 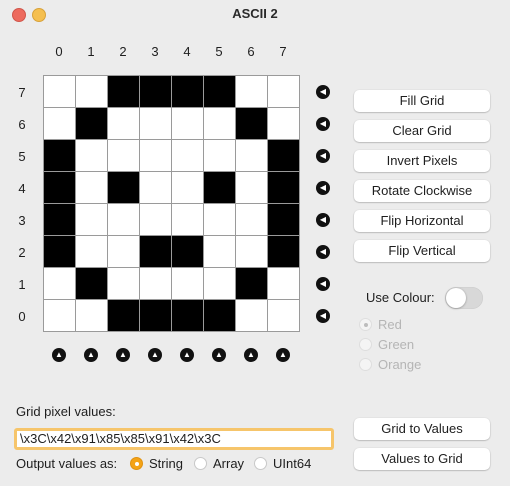 What do you see at coordinates (59, 355) in the screenshot?
I see `column-0-shift-up-icon: ▲` at bounding box center [59, 355].